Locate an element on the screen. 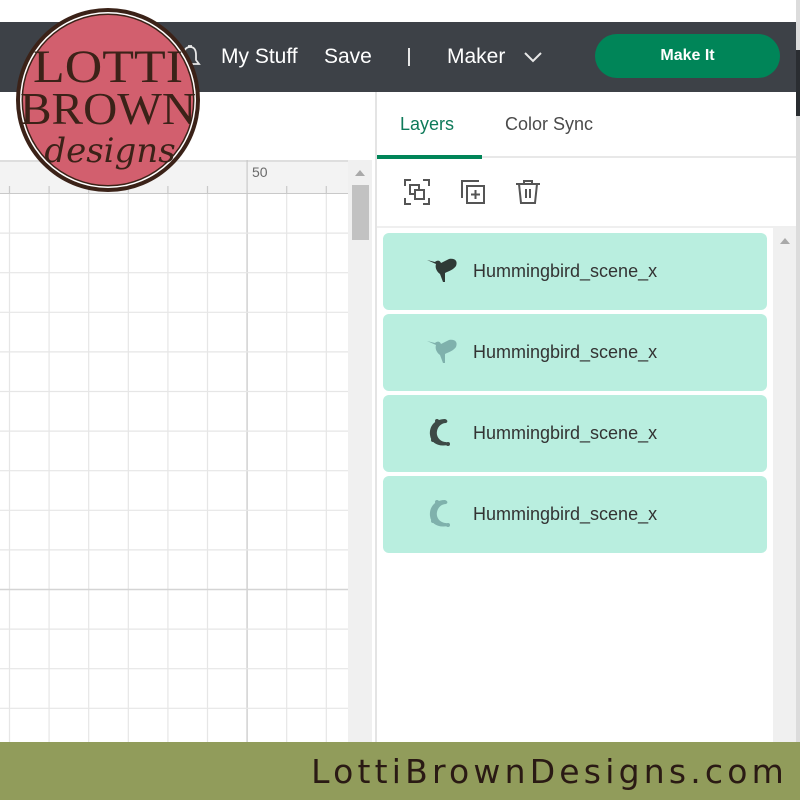 This screenshot has height=802, width=800. hummingbird-light-thumbnail-icon is located at coordinates (442, 351).